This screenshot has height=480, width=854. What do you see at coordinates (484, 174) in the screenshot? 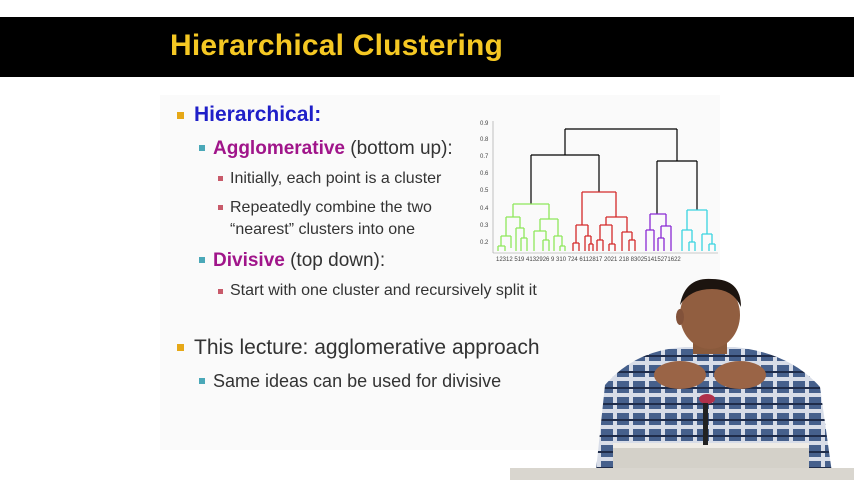
I see `y-tick-label: 0.6` at bounding box center [484, 174].